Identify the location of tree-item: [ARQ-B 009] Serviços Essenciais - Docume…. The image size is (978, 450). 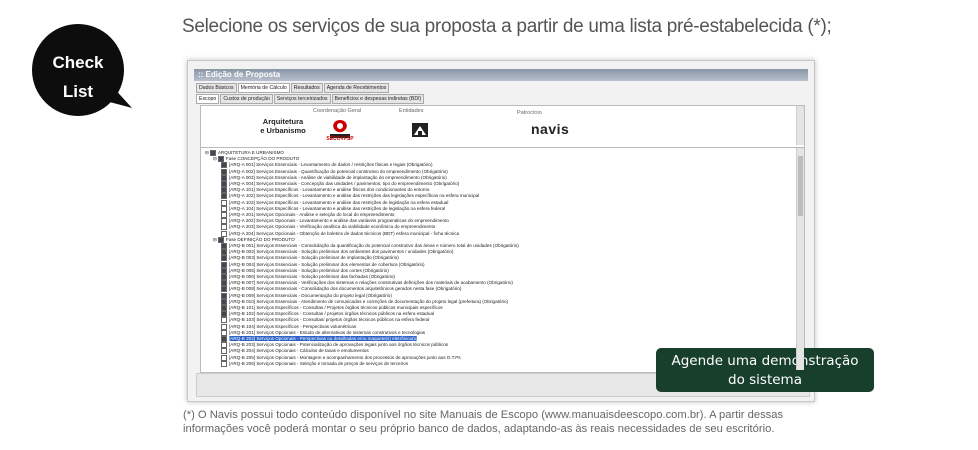
(306, 295).